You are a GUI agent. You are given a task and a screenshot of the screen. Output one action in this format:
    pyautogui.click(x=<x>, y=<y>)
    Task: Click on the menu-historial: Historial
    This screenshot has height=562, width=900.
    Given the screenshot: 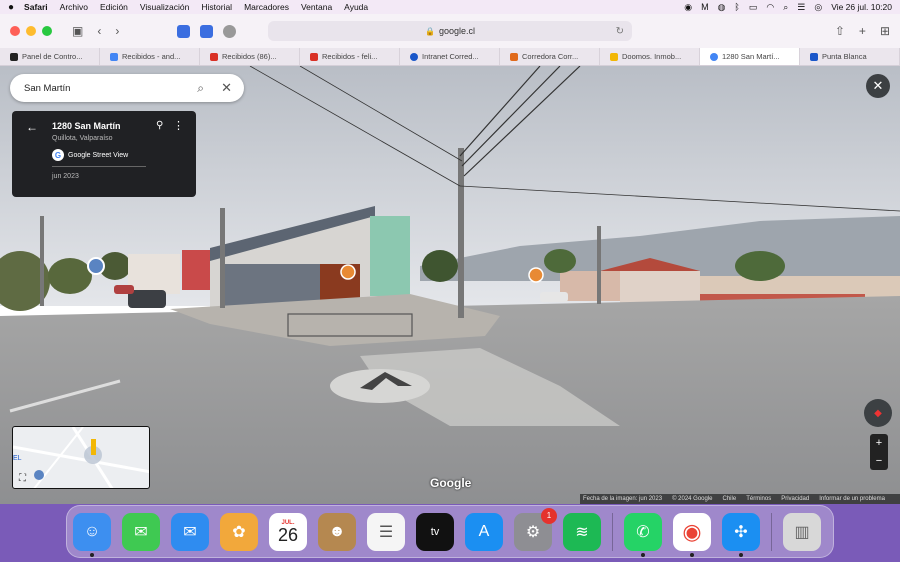 What is the action you would take?
    pyautogui.click(x=216, y=7)
    